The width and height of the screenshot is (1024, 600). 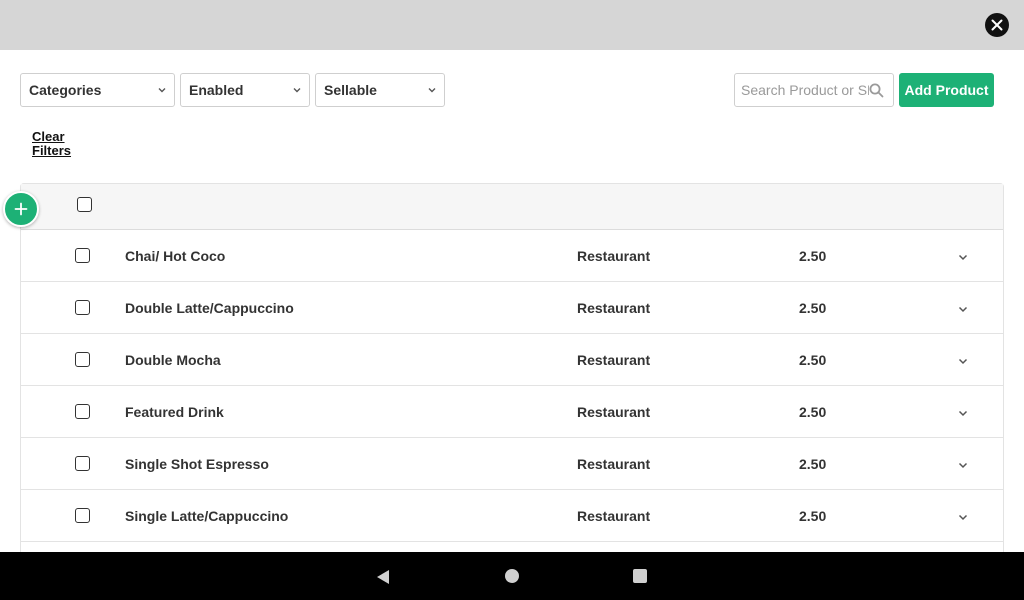 I want to click on category-filter: Categories, so click(x=97, y=90).